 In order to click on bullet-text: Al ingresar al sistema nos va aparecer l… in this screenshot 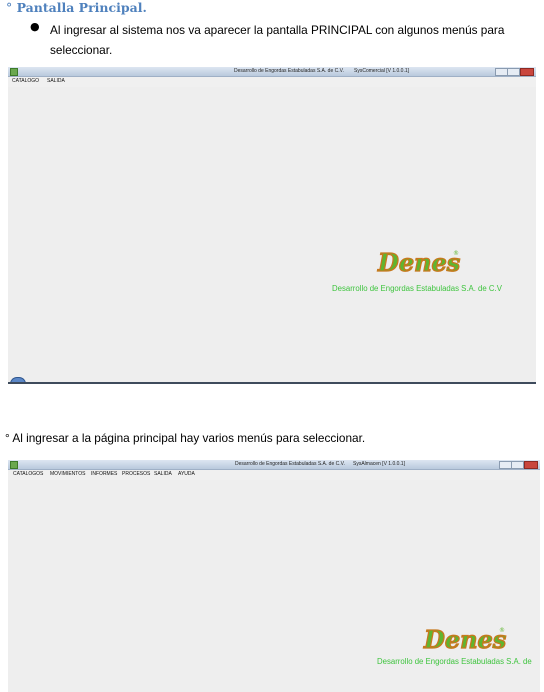, I will do `click(277, 40)`.